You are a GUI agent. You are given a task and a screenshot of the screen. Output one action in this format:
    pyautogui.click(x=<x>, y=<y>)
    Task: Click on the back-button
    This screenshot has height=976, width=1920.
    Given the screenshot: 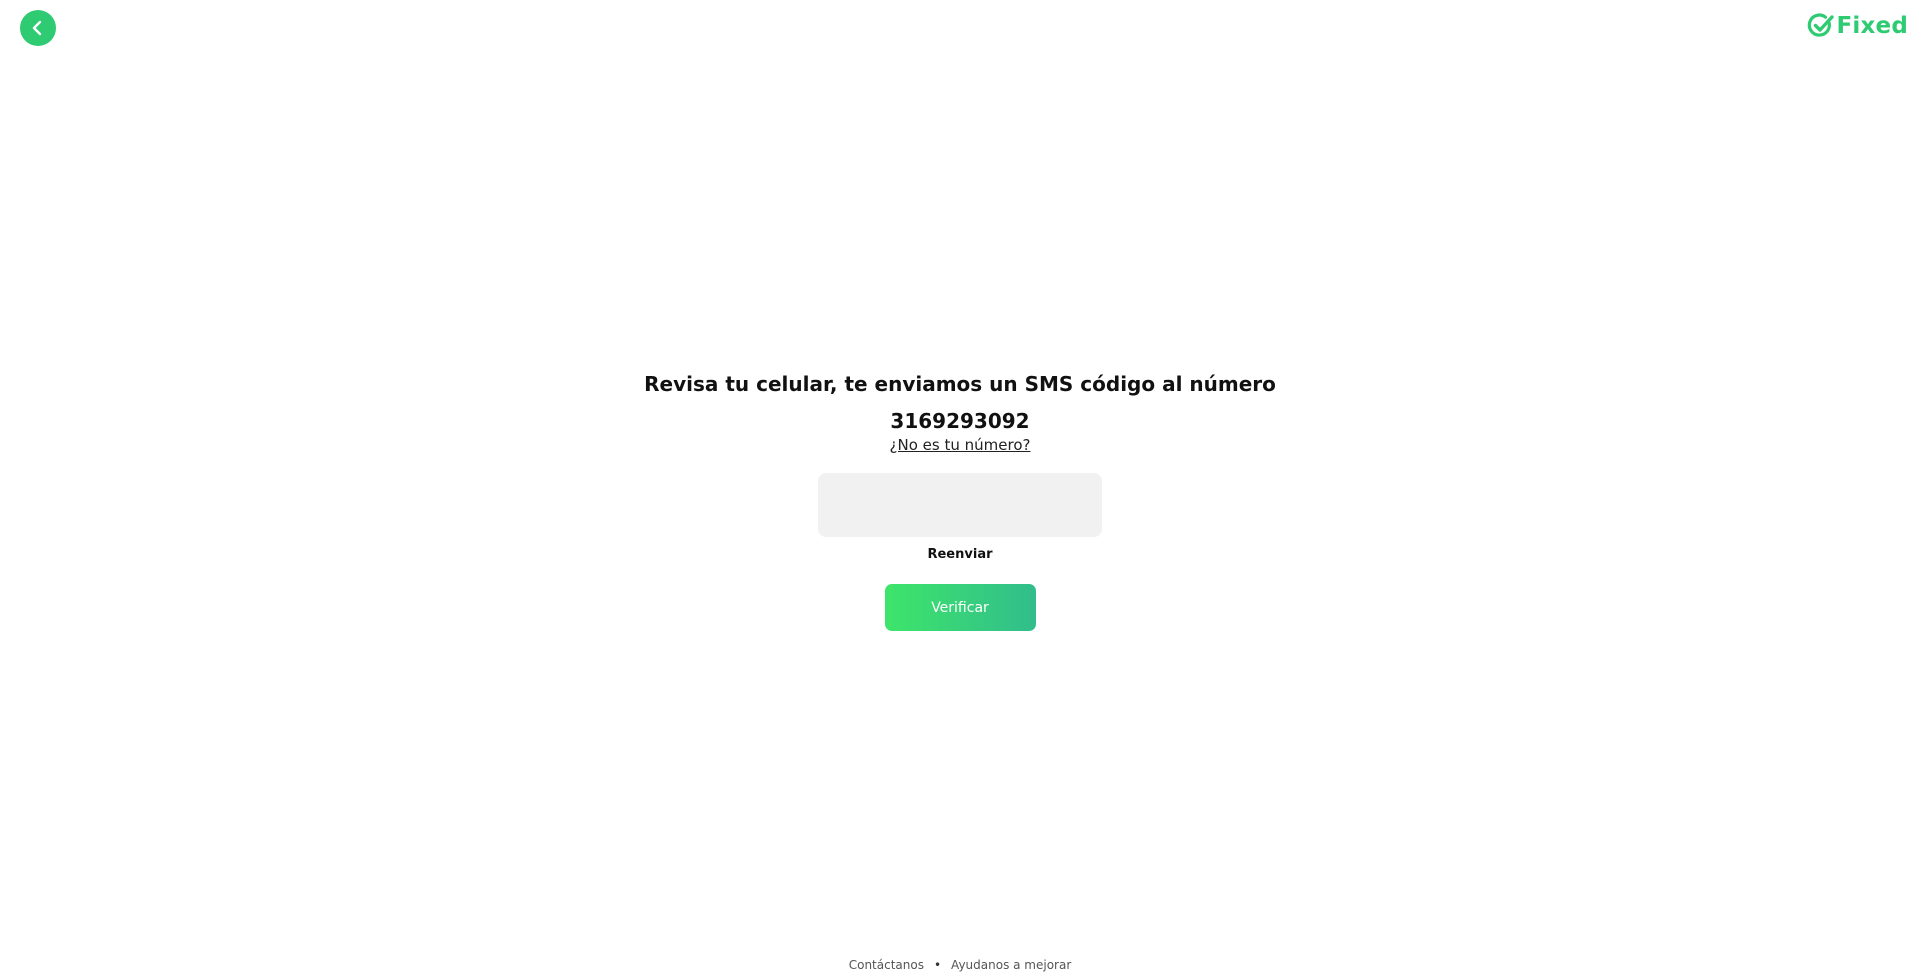 What is the action you would take?
    pyautogui.click(x=38, y=28)
    